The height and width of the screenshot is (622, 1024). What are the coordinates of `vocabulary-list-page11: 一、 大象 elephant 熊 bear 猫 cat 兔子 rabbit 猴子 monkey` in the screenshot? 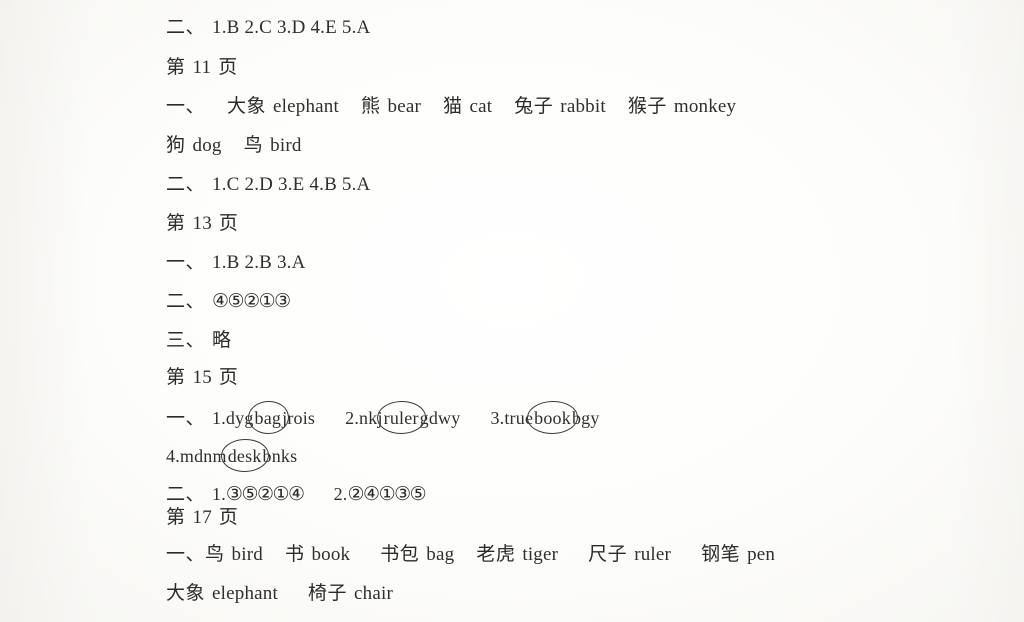 It's located at (451, 106).